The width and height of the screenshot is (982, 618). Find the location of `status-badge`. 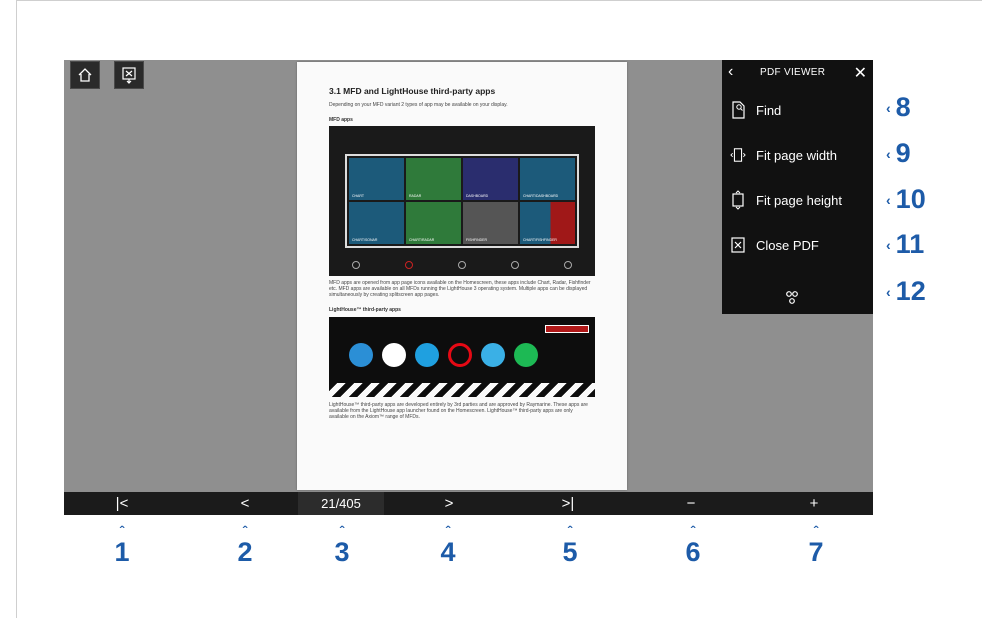

status-badge is located at coordinates (567, 329).